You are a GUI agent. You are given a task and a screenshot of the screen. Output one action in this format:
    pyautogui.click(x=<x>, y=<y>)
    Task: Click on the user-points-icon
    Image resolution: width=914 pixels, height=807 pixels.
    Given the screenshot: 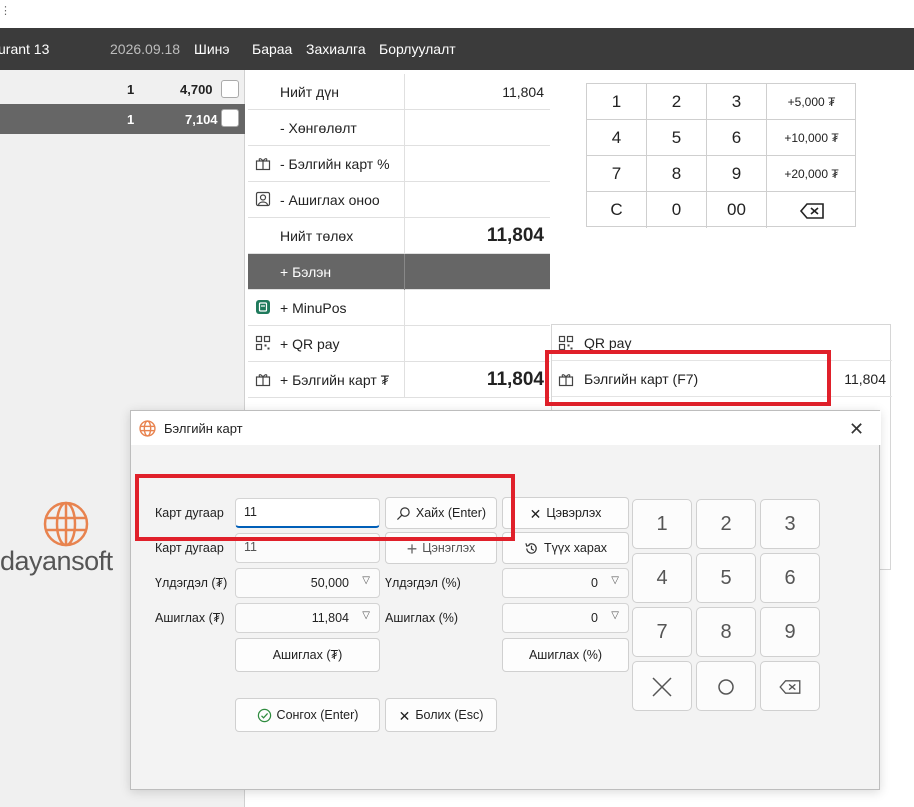 What is the action you would take?
    pyautogui.click(x=263, y=199)
    